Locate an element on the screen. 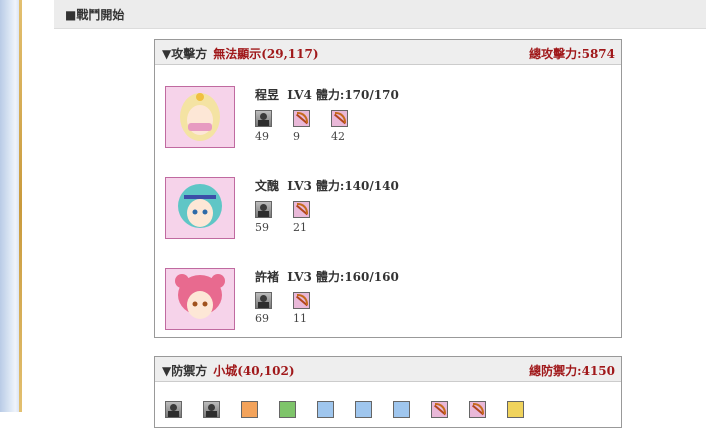  orange-unit-icon is located at coordinates (249, 409).